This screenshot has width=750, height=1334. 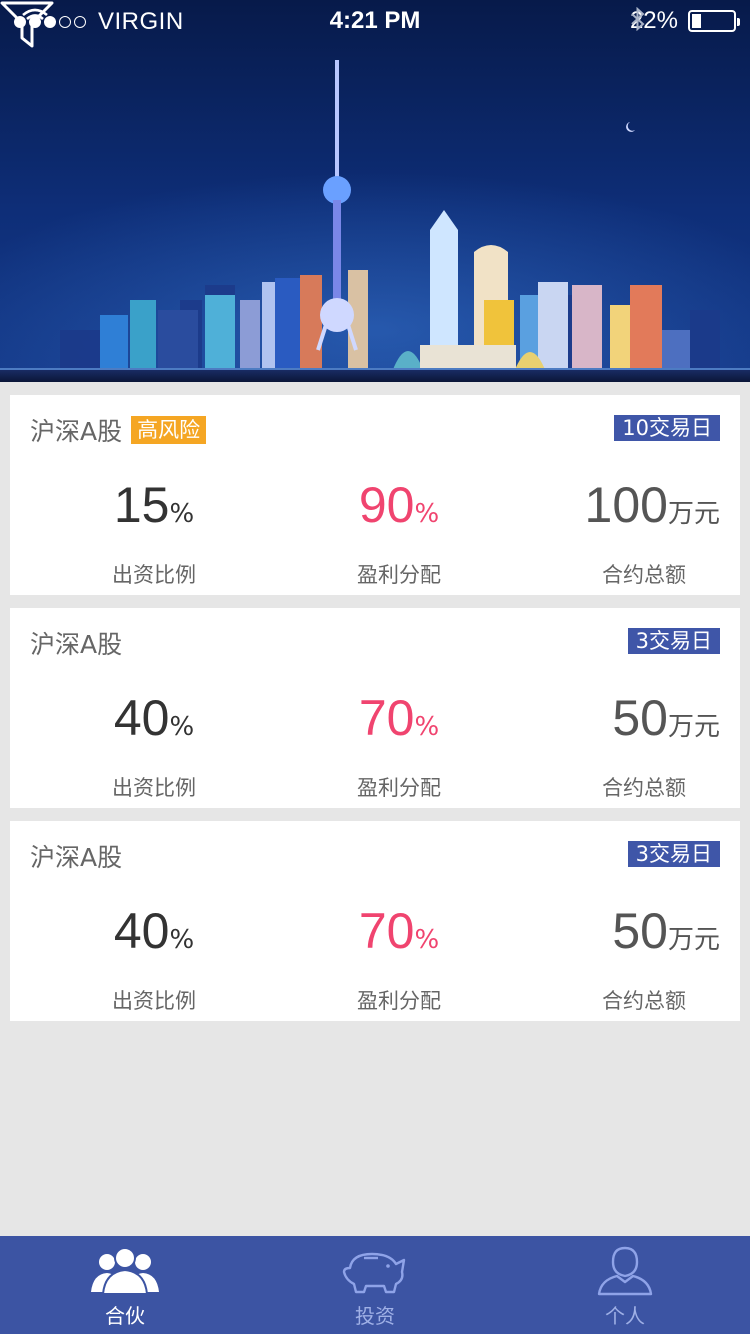 I want to click on tab-label: 个人, so click(x=625, y=1316).